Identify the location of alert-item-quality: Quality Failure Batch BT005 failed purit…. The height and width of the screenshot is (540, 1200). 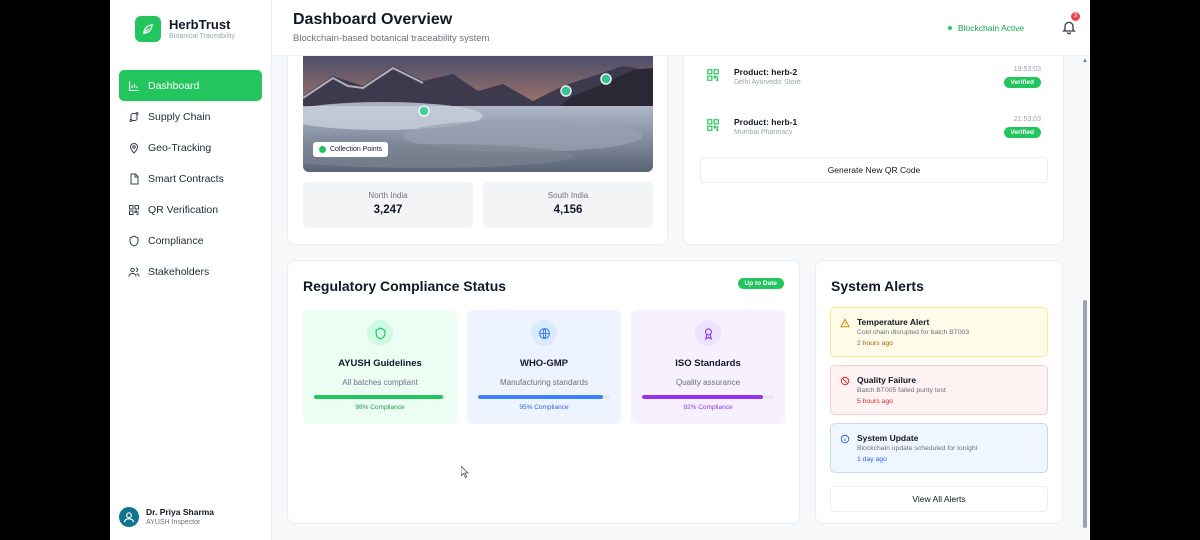
(939, 390).